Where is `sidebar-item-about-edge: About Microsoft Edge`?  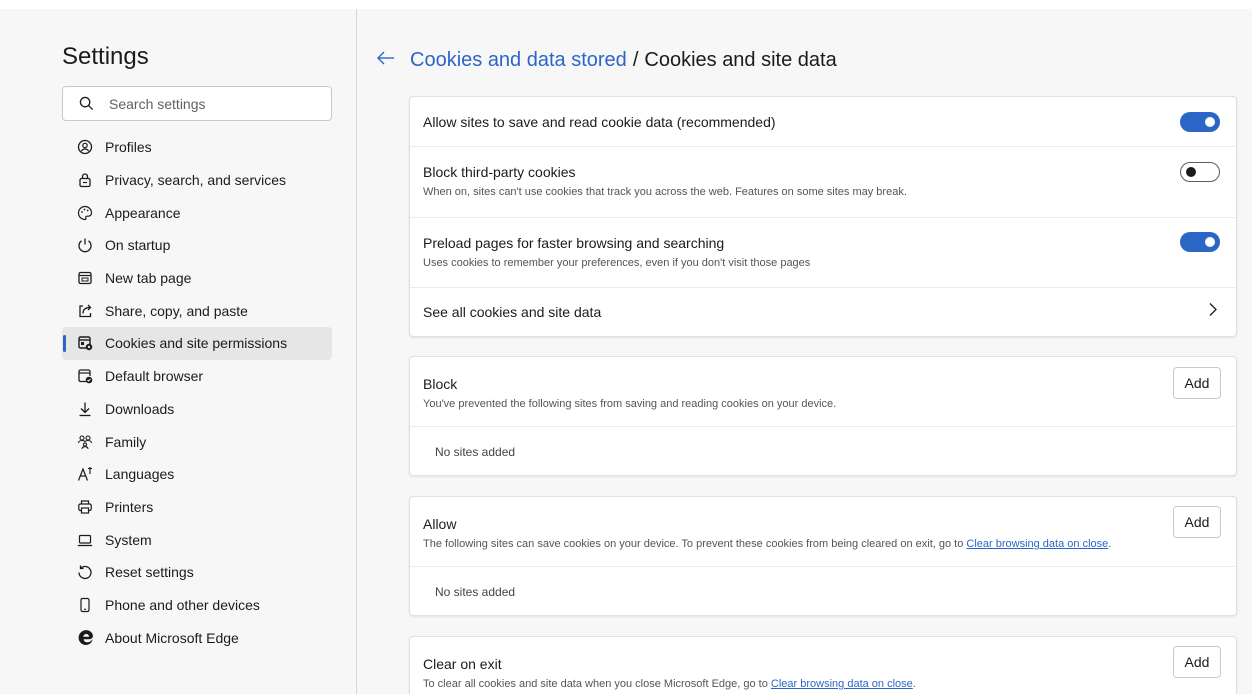
sidebar-item-about-edge: About Microsoft Edge is located at coordinates (197, 637).